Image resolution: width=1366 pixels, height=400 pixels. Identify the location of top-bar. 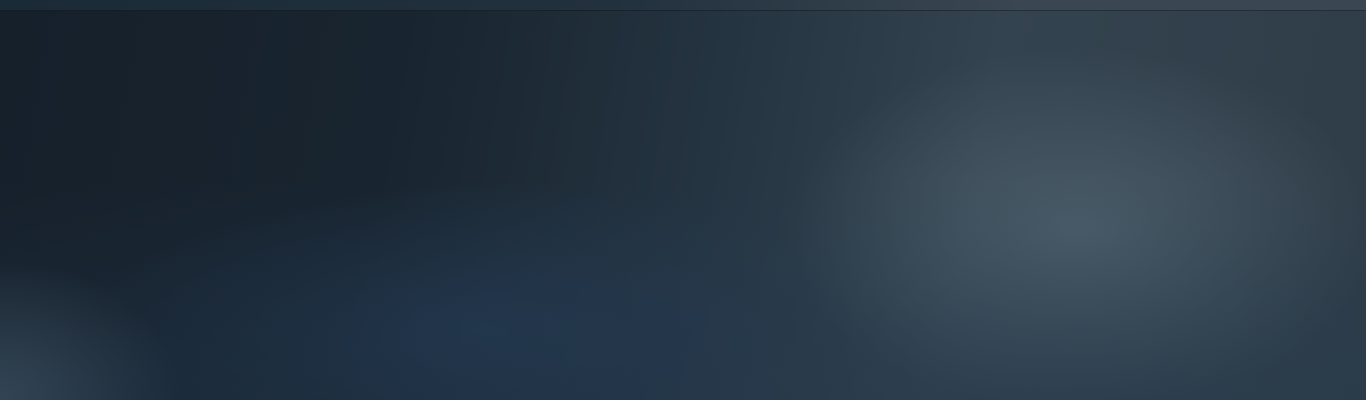
(683, 5).